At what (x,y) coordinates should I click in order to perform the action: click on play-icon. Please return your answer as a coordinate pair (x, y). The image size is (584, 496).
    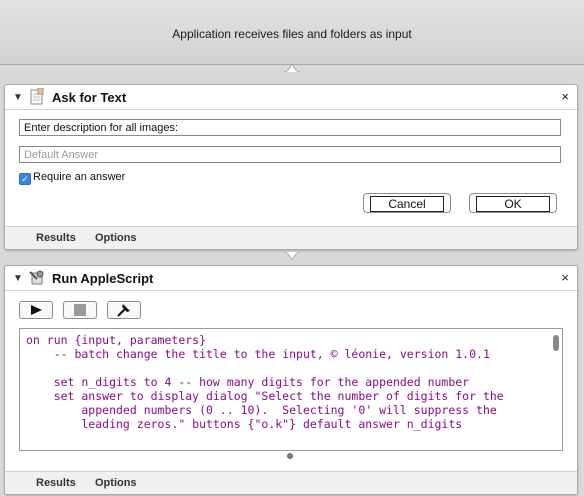
    Looking at the image, I should click on (36, 310).